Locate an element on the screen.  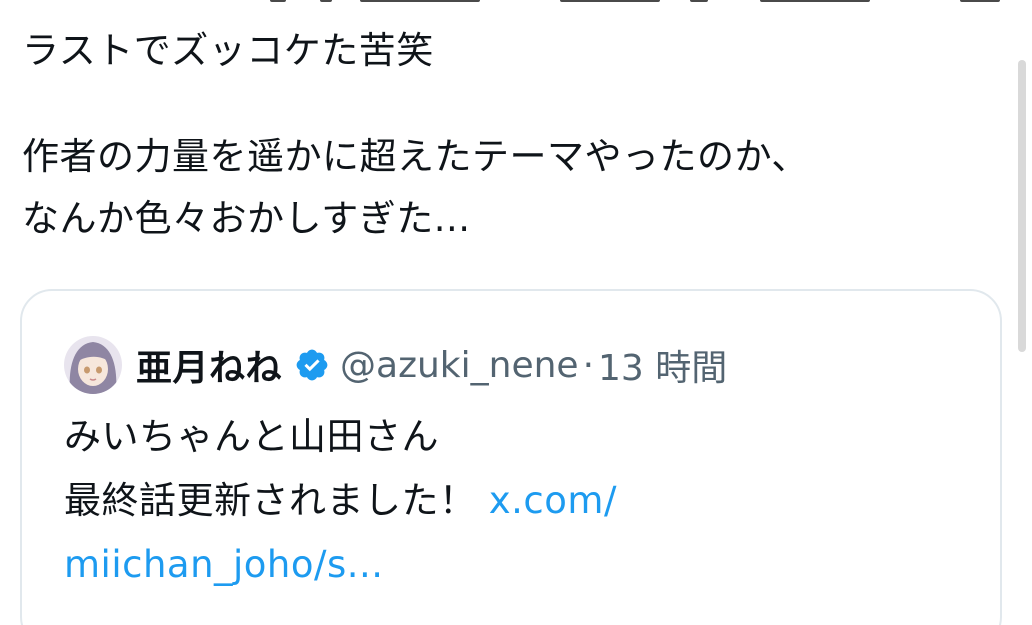
cropped-previous-line is located at coordinates (516, 3).